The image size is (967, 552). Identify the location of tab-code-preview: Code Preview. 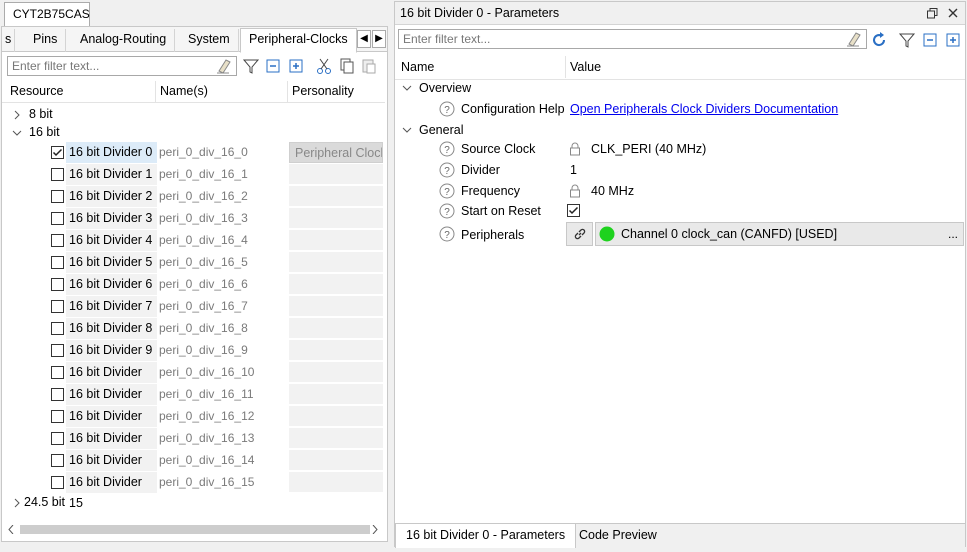
(618, 536).